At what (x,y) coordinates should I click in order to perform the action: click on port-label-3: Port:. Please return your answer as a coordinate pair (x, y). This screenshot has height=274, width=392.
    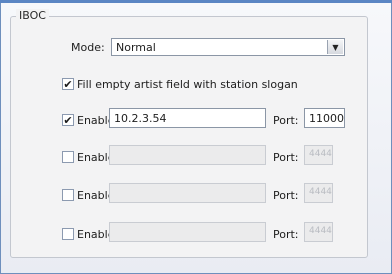
    Looking at the image, I should click on (286, 195).